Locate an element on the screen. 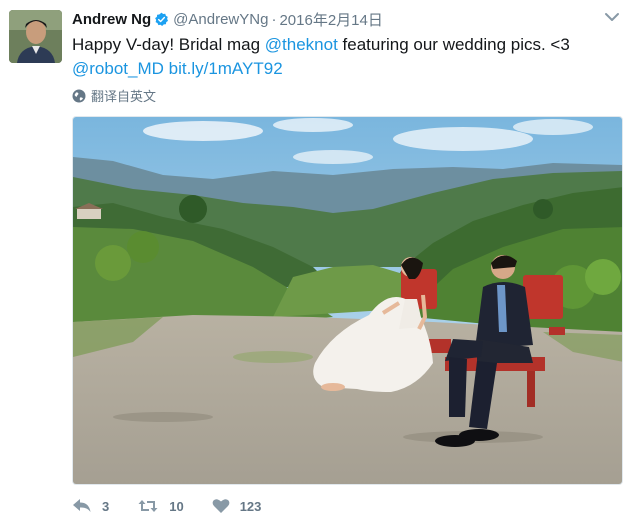 This screenshot has width=630, height=520. like-count: 123 is located at coordinates (250, 506).